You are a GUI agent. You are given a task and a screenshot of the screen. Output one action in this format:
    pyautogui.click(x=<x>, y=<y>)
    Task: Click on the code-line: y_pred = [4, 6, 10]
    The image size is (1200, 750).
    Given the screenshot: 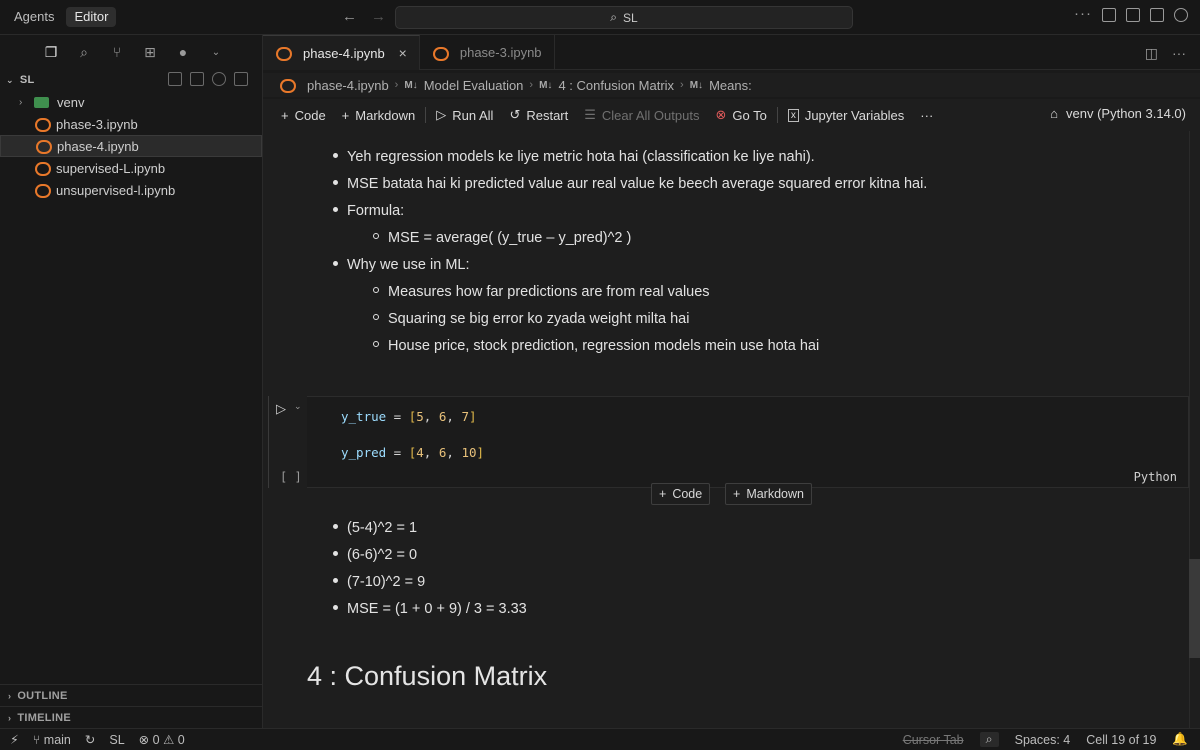 What is the action you would take?
    pyautogui.click(x=413, y=452)
    